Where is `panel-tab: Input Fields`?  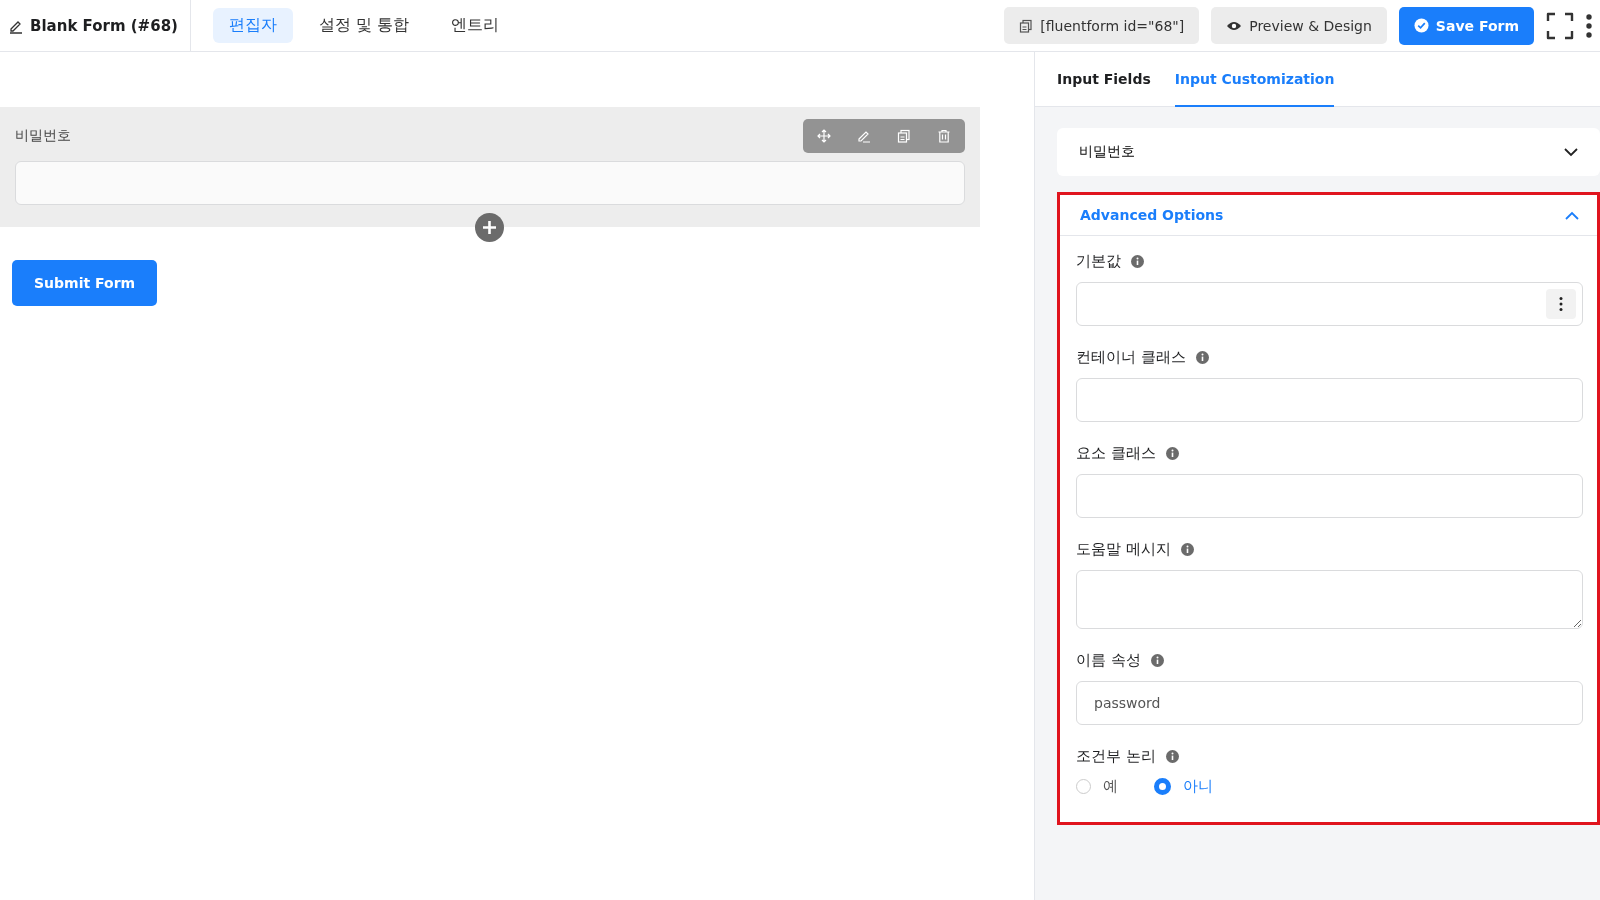 panel-tab: Input Fields is located at coordinates (1104, 79).